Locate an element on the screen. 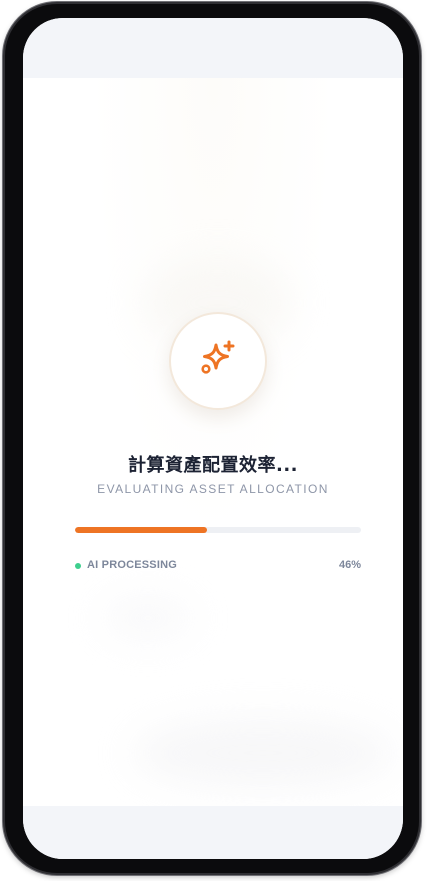 The image size is (430, 881). progress-bar is located at coordinates (218, 530).